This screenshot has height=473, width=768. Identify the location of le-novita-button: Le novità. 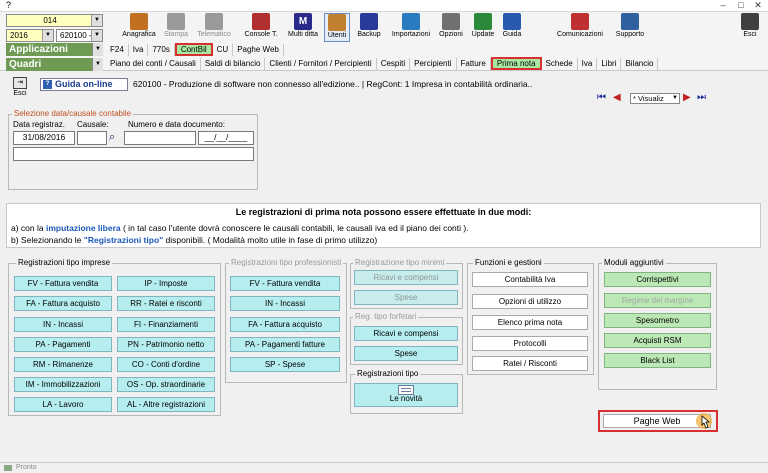
(406, 395).